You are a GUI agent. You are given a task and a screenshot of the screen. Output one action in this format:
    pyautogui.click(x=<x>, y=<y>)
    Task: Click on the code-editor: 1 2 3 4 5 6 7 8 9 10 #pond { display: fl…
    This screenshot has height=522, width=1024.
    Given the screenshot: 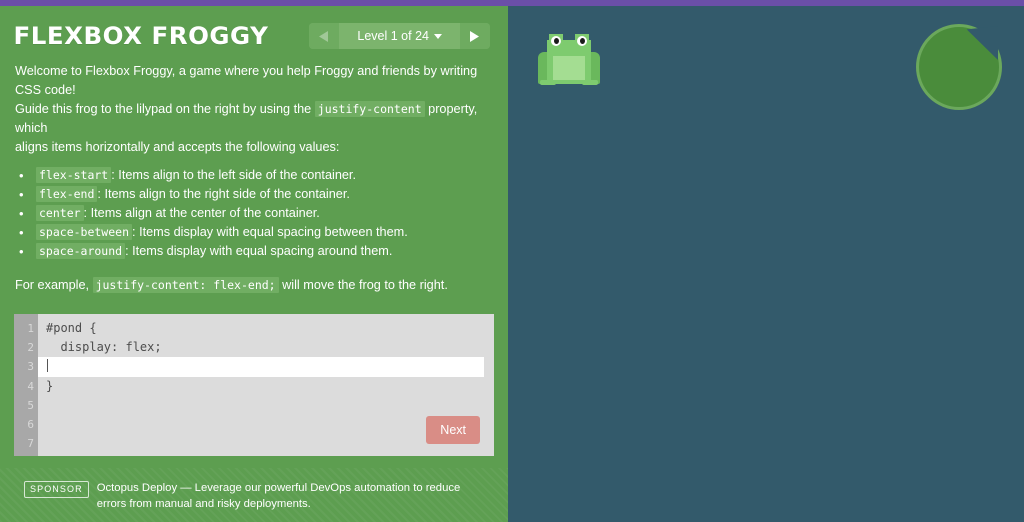 What is the action you would take?
    pyautogui.click(x=254, y=385)
    